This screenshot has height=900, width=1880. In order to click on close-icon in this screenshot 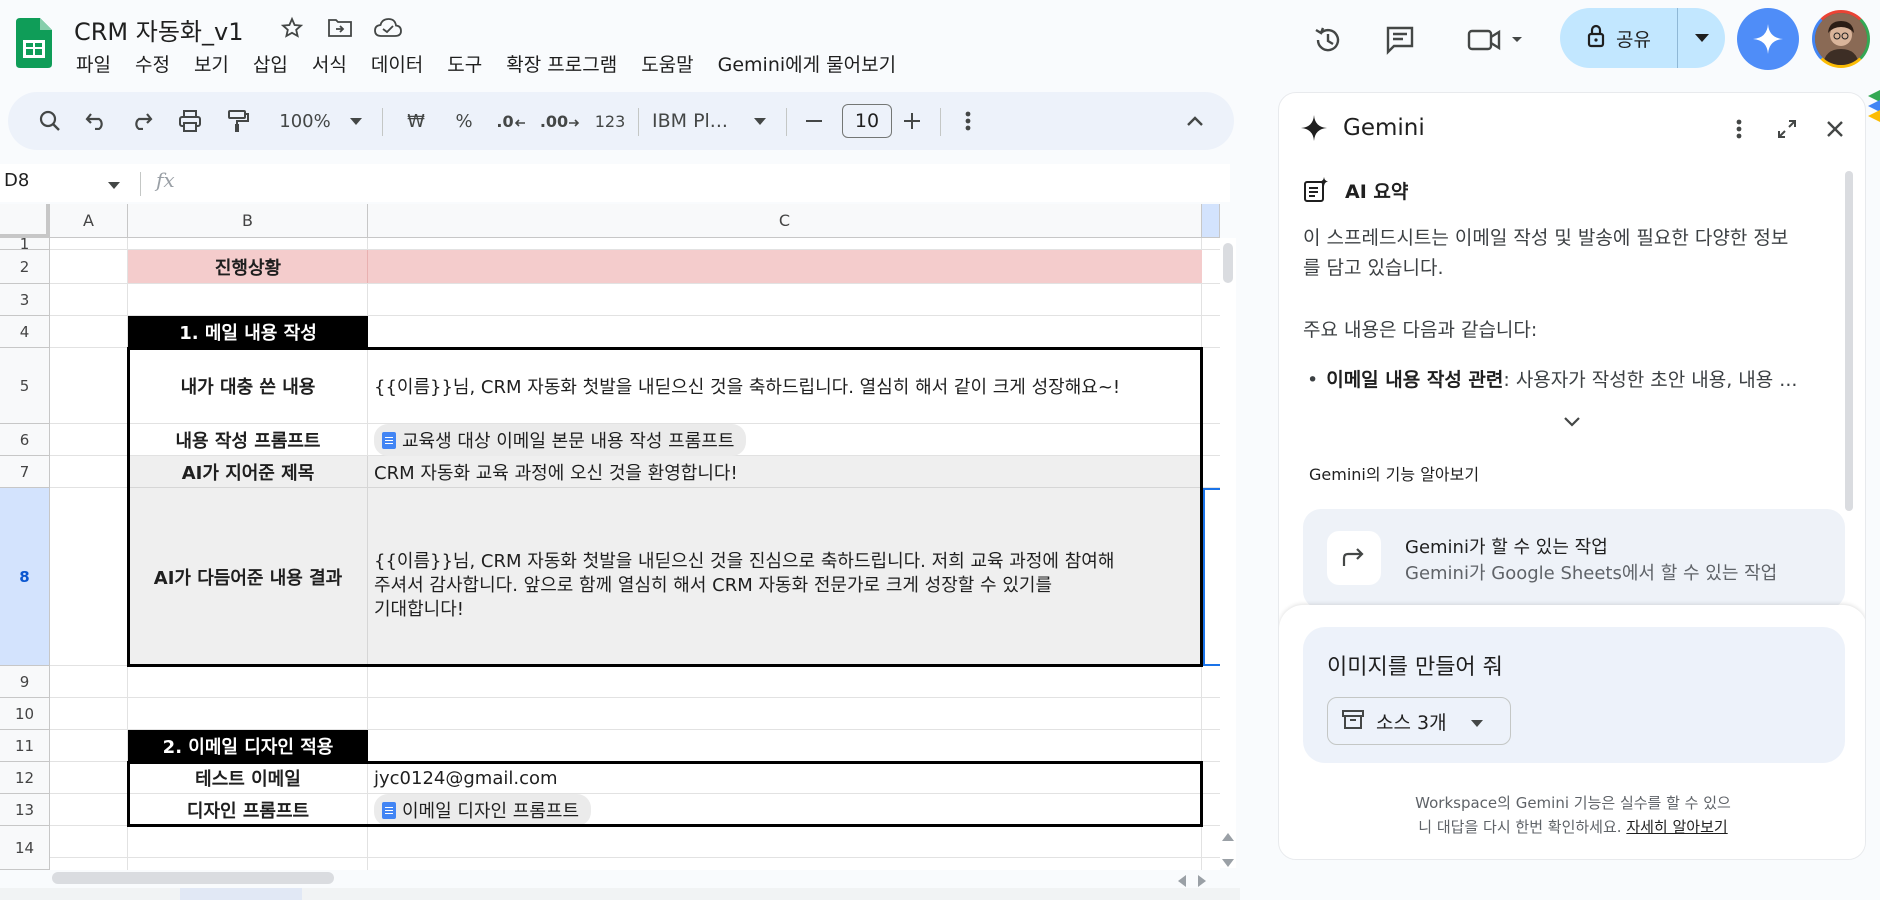, I will do `click(1835, 129)`.